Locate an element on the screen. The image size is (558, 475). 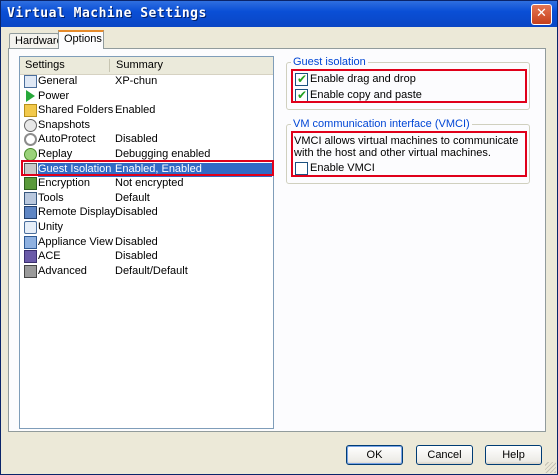
settings-row-remote-display: Remote Display Disabled is located at coordinates (145, 213).